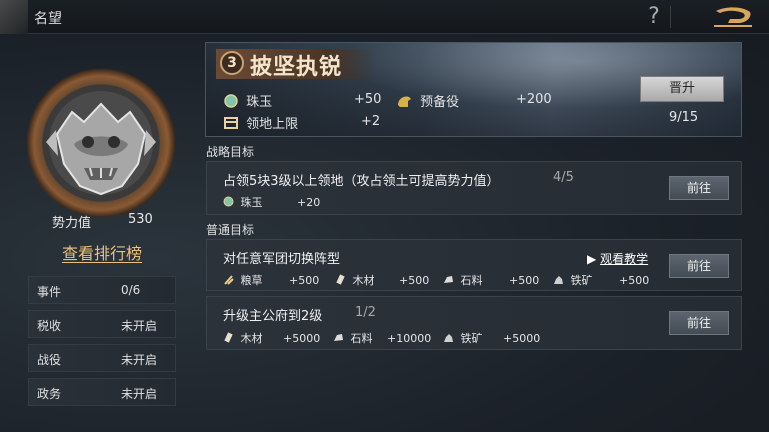 The width and height of the screenshot is (769, 432). What do you see at coordinates (102, 324) in the screenshot?
I see `side-row-tax: 税收 未开启` at bounding box center [102, 324].